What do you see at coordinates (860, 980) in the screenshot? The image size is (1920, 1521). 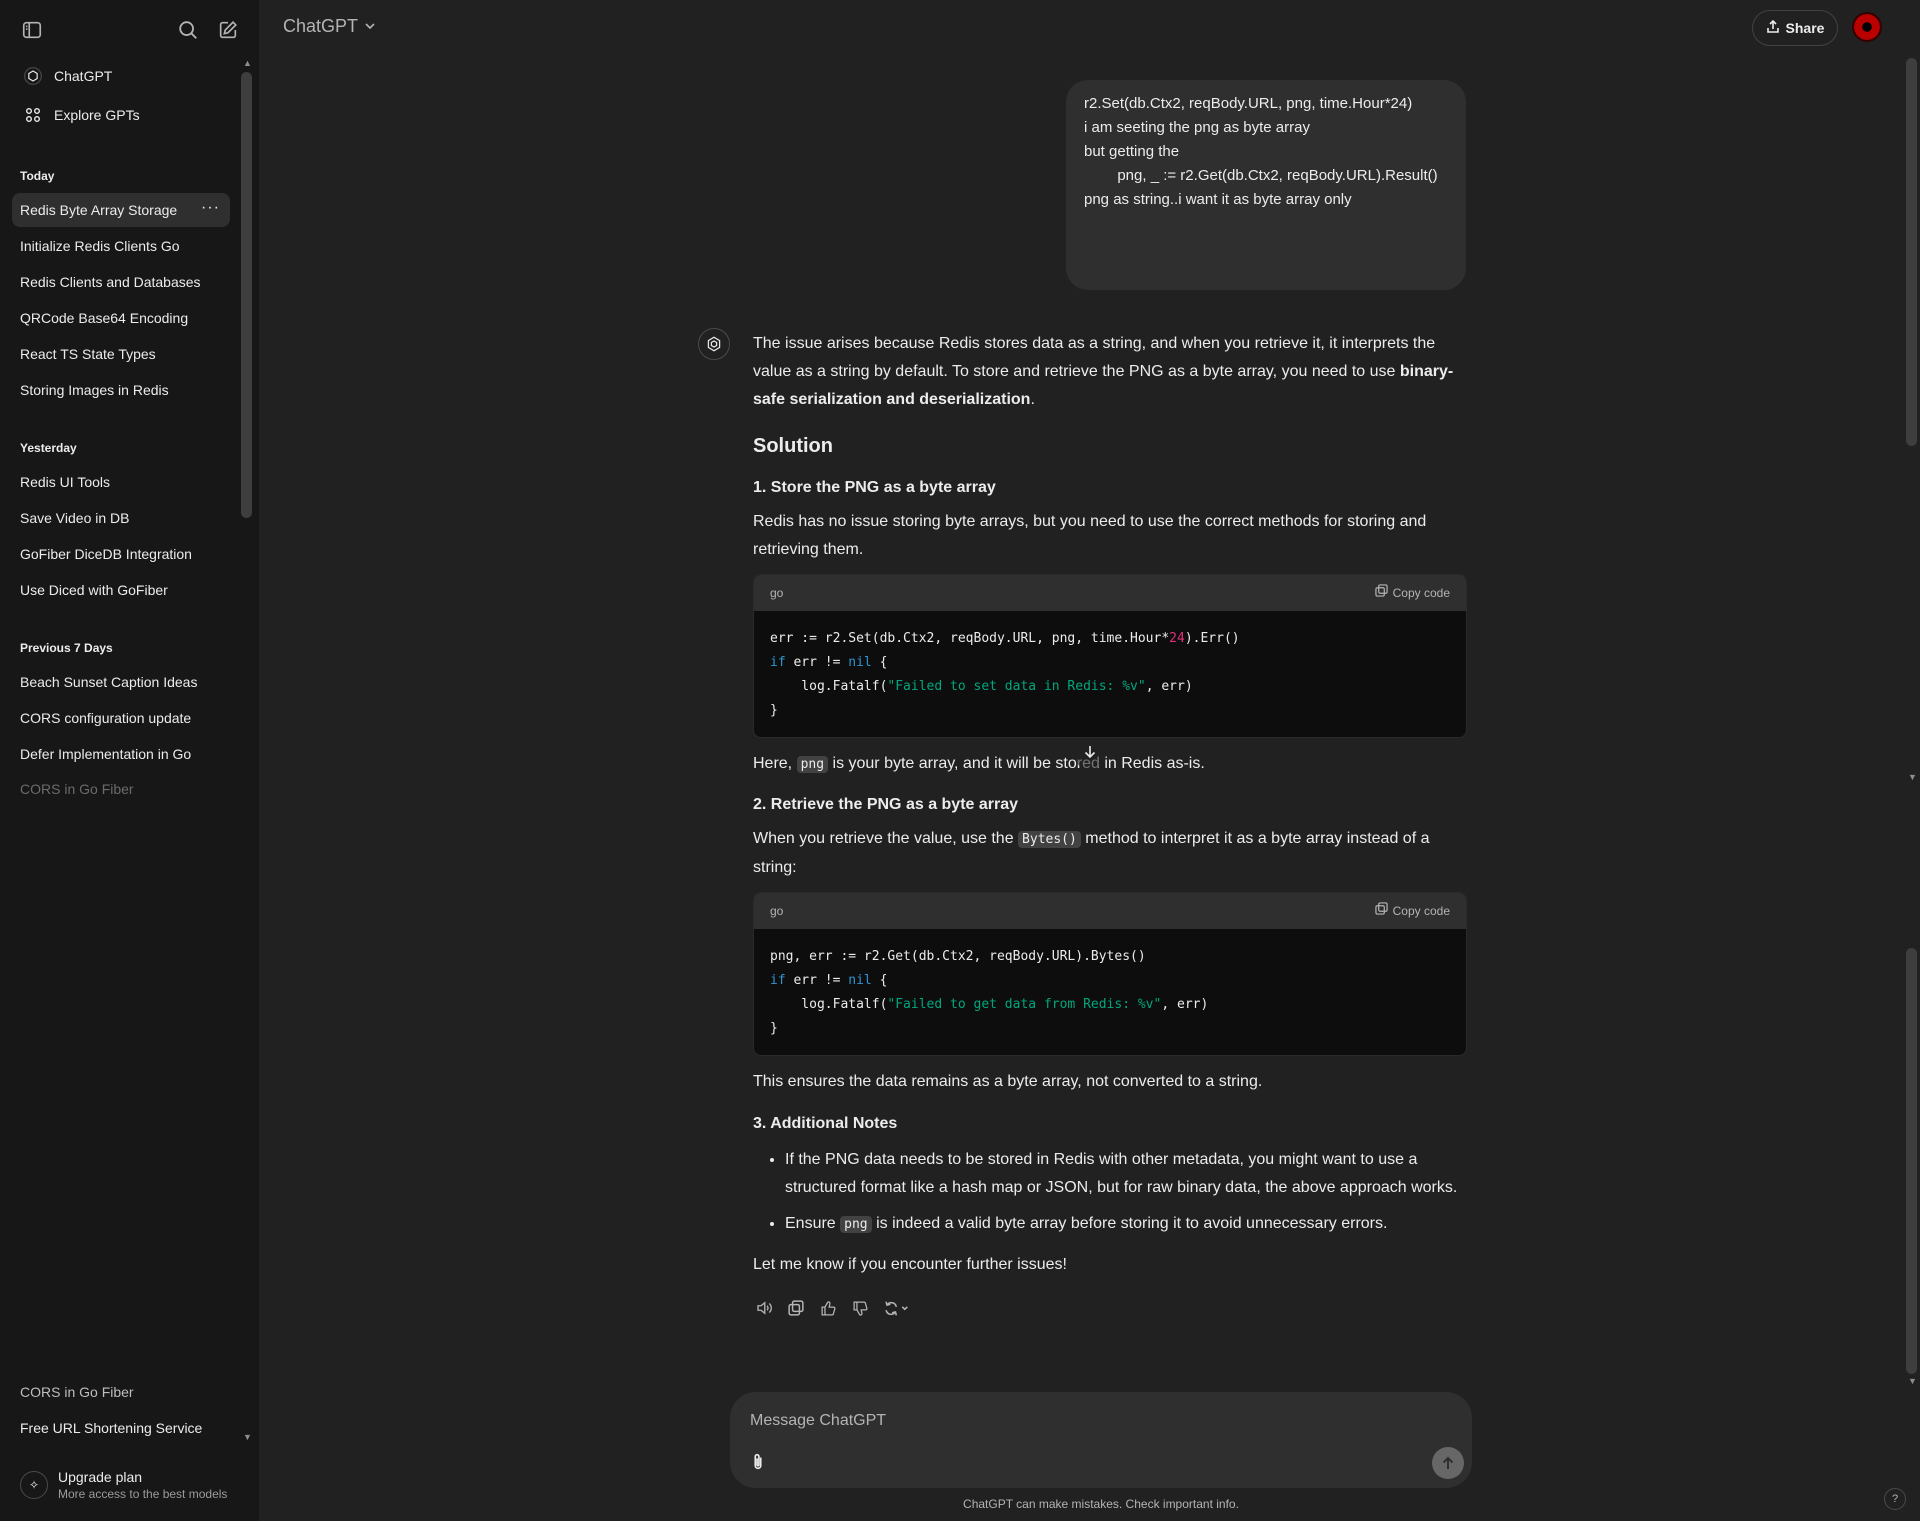 I see `code-keyword: nil` at bounding box center [860, 980].